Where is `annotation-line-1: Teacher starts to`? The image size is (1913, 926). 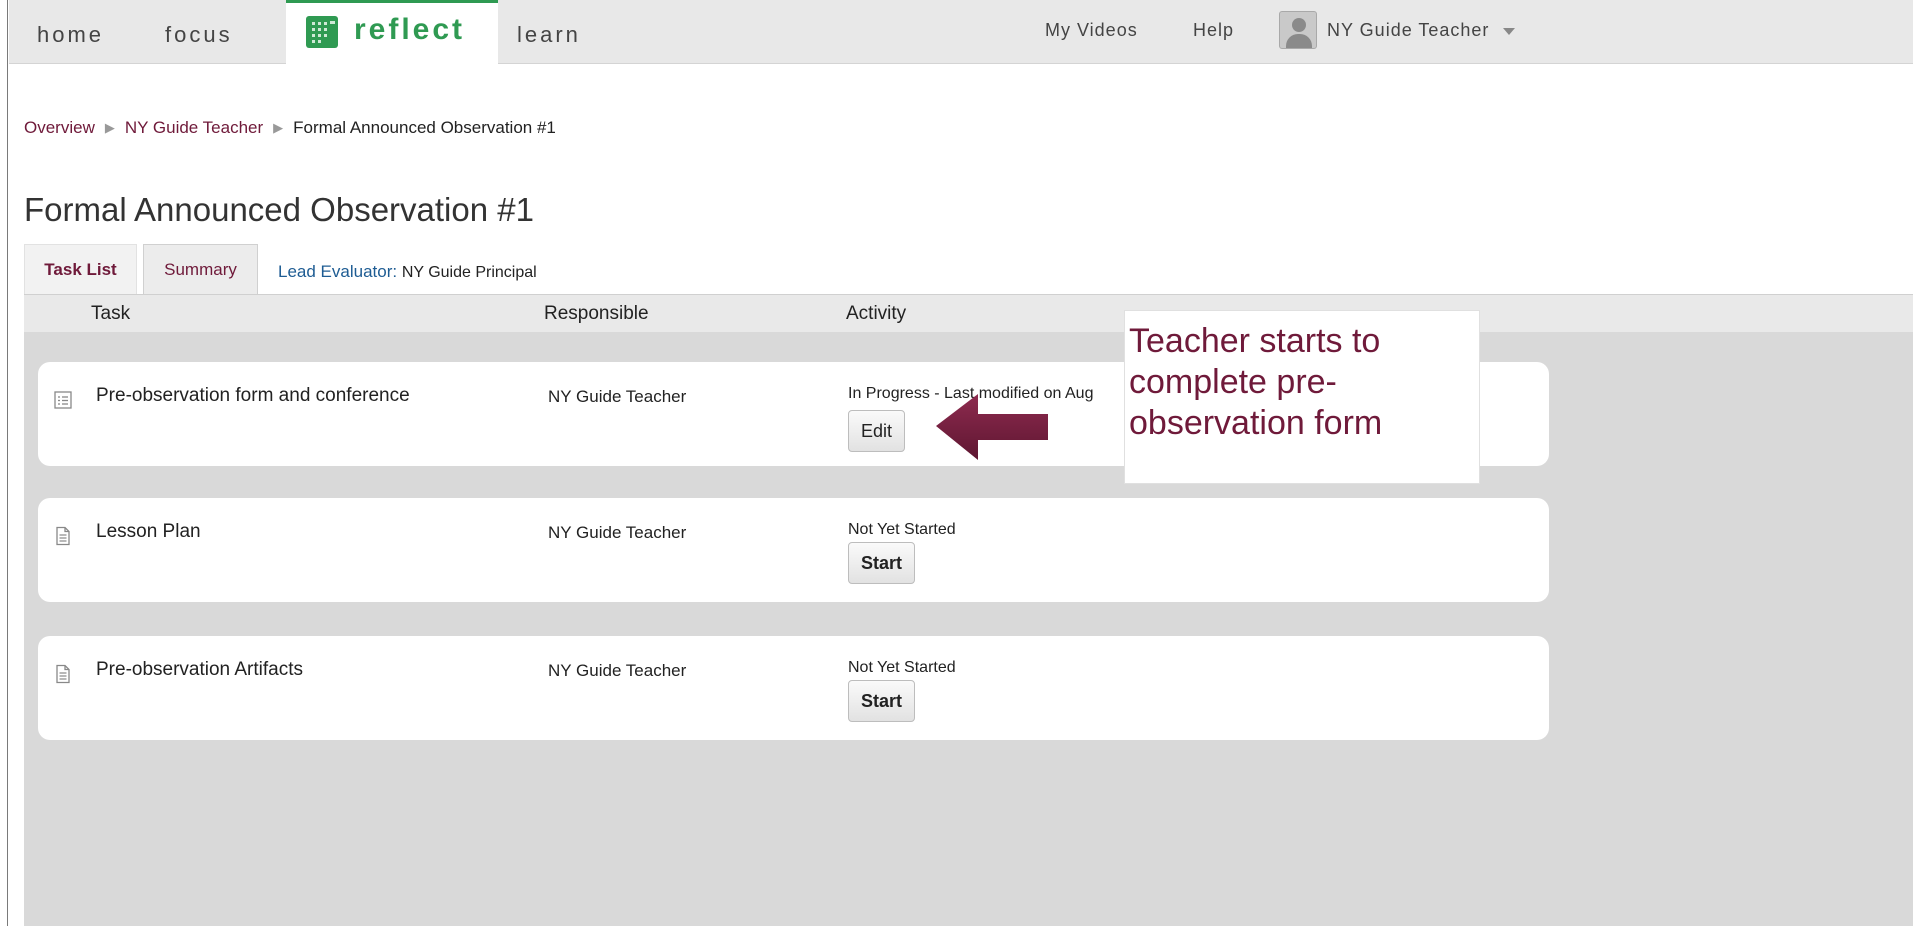
annotation-line-1: Teacher starts to is located at coordinates (1255, 341).